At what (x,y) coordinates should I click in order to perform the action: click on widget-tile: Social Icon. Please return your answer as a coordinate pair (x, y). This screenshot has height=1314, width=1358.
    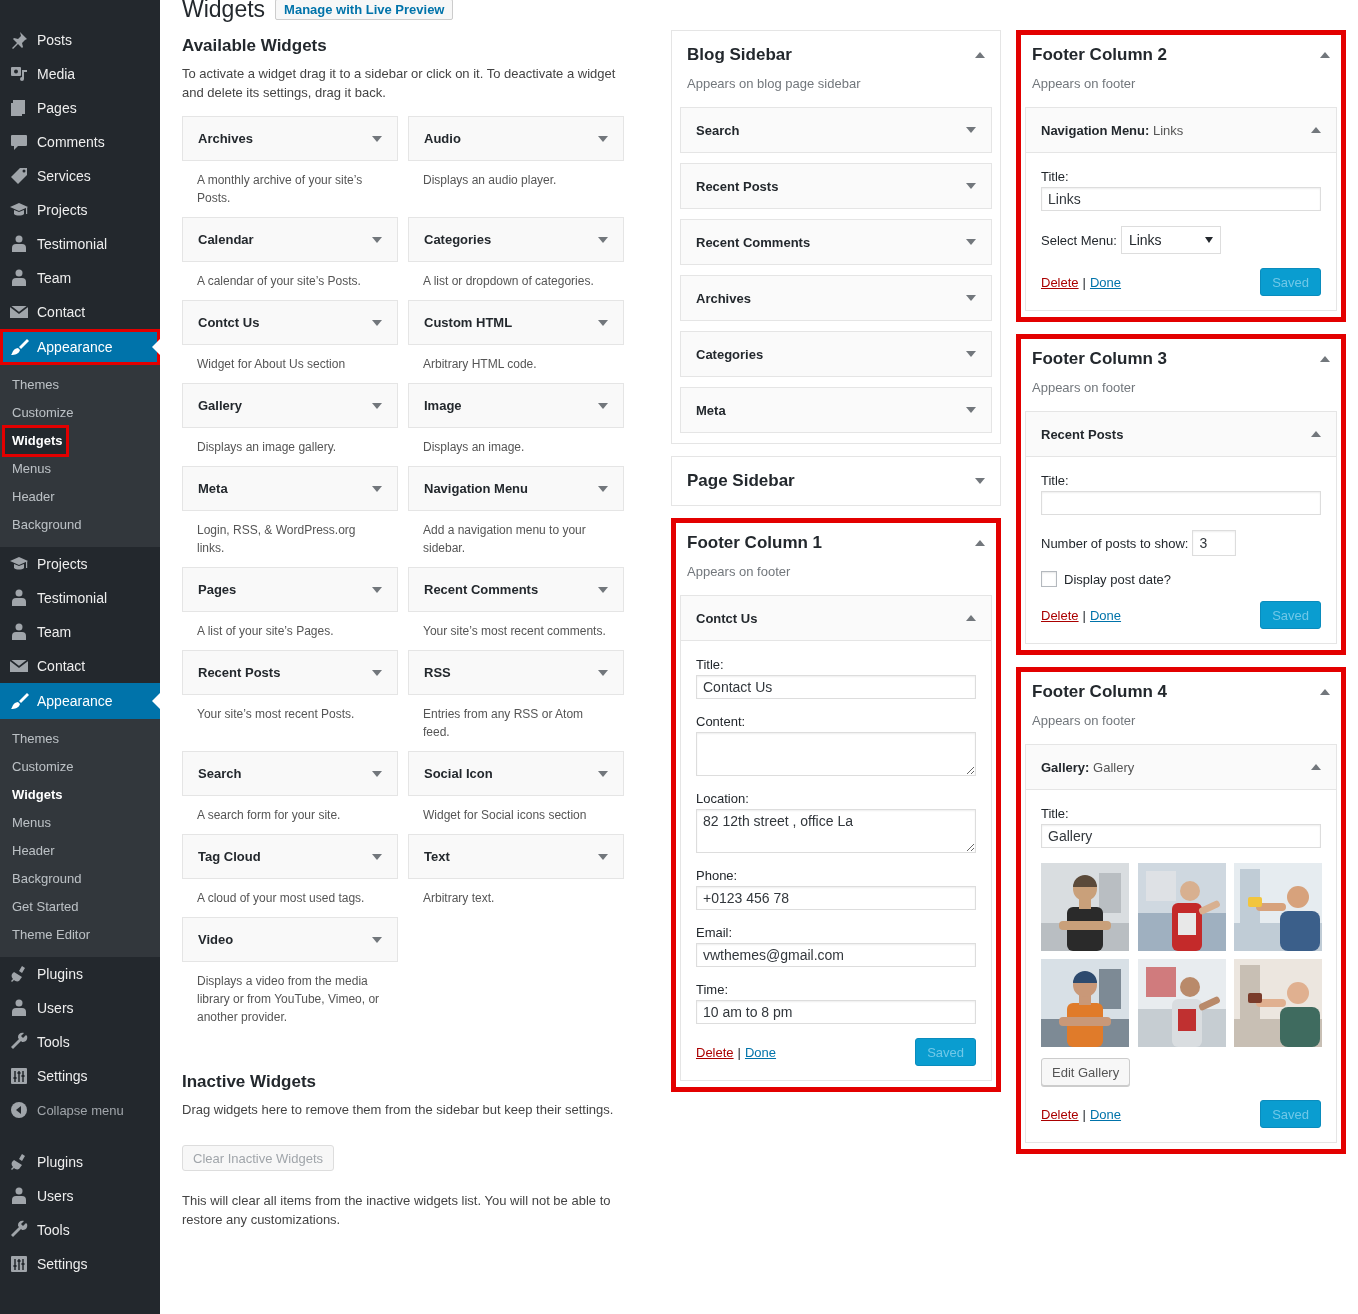
    Looking at the image, I should click on (516, 773).